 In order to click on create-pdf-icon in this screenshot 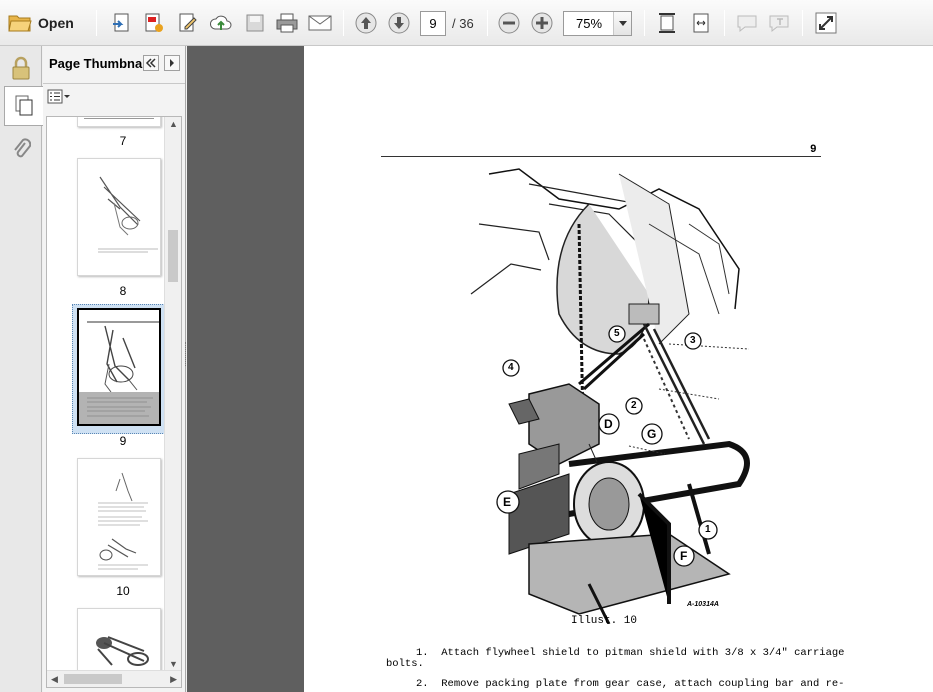, I will do `click(121, 22)`.